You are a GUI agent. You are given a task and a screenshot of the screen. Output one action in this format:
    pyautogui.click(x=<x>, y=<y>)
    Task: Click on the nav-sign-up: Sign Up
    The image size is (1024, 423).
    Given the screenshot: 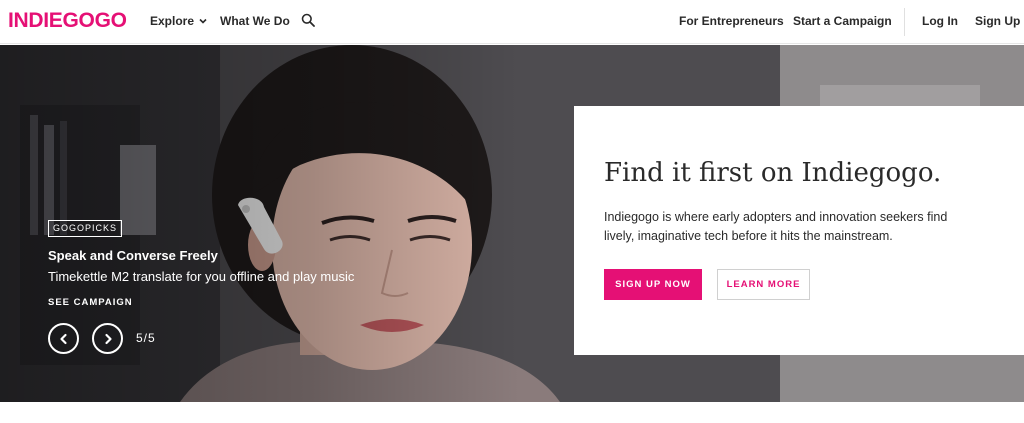 What is the action you would take?
    pyautogui.click(x=997, y=21)
    